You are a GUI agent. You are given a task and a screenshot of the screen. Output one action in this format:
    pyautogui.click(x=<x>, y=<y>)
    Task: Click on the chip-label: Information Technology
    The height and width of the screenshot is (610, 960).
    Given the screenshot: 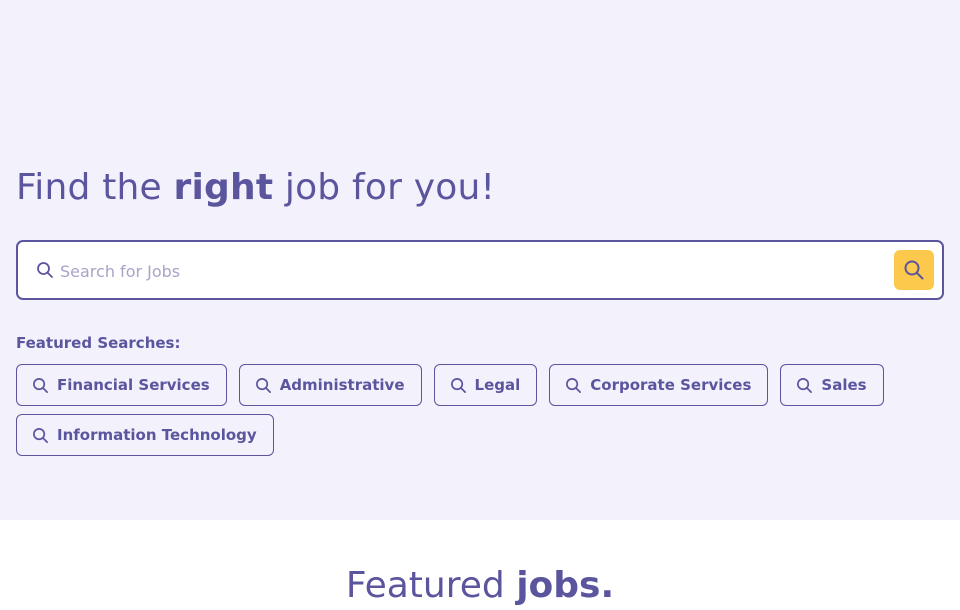 What is the action you would take?
    pyautogui.click(x=157, y=435)
    